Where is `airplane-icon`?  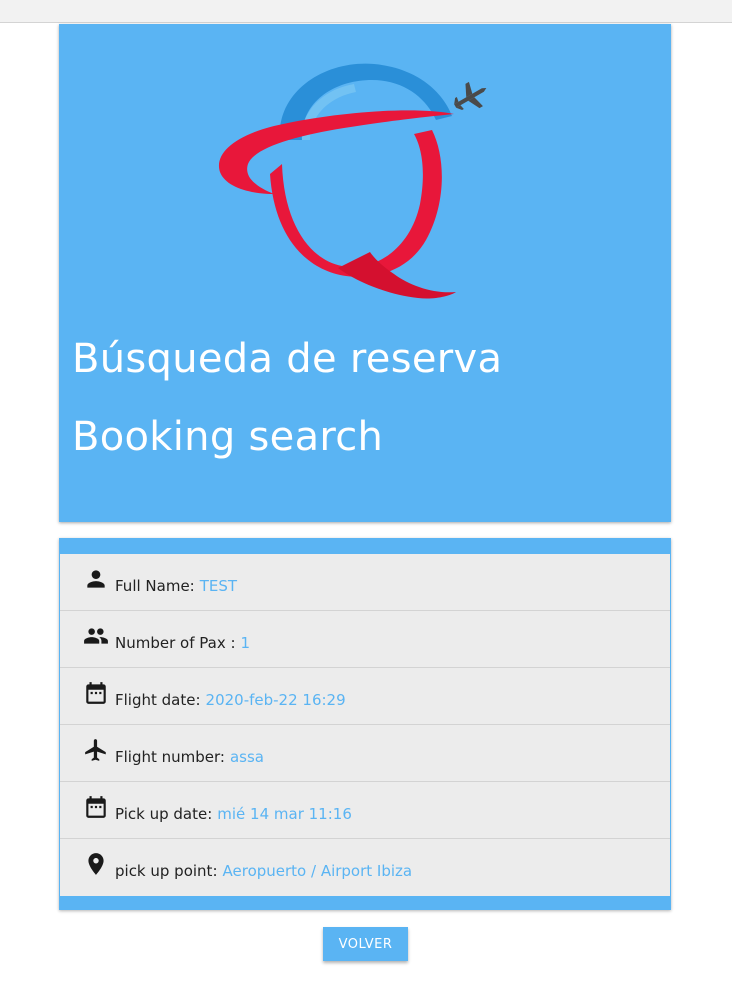 airplane-icon is located at coordinates (96, 750).